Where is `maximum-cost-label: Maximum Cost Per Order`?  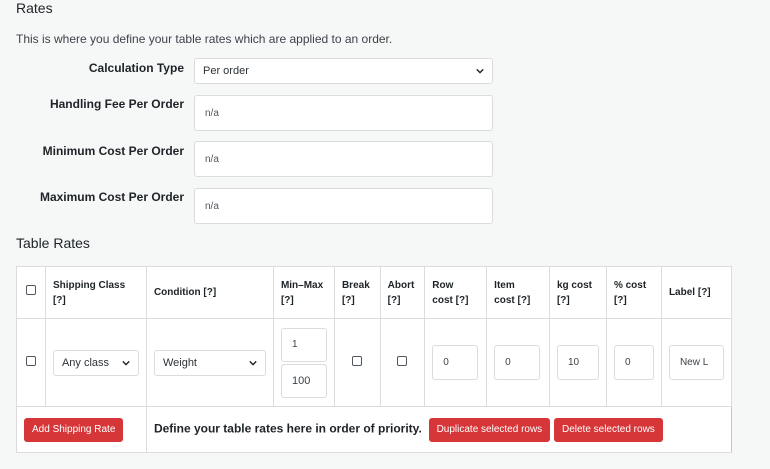 maximum-cost-label: Maximum Cost Per Order is located at coordinates (111, 197).